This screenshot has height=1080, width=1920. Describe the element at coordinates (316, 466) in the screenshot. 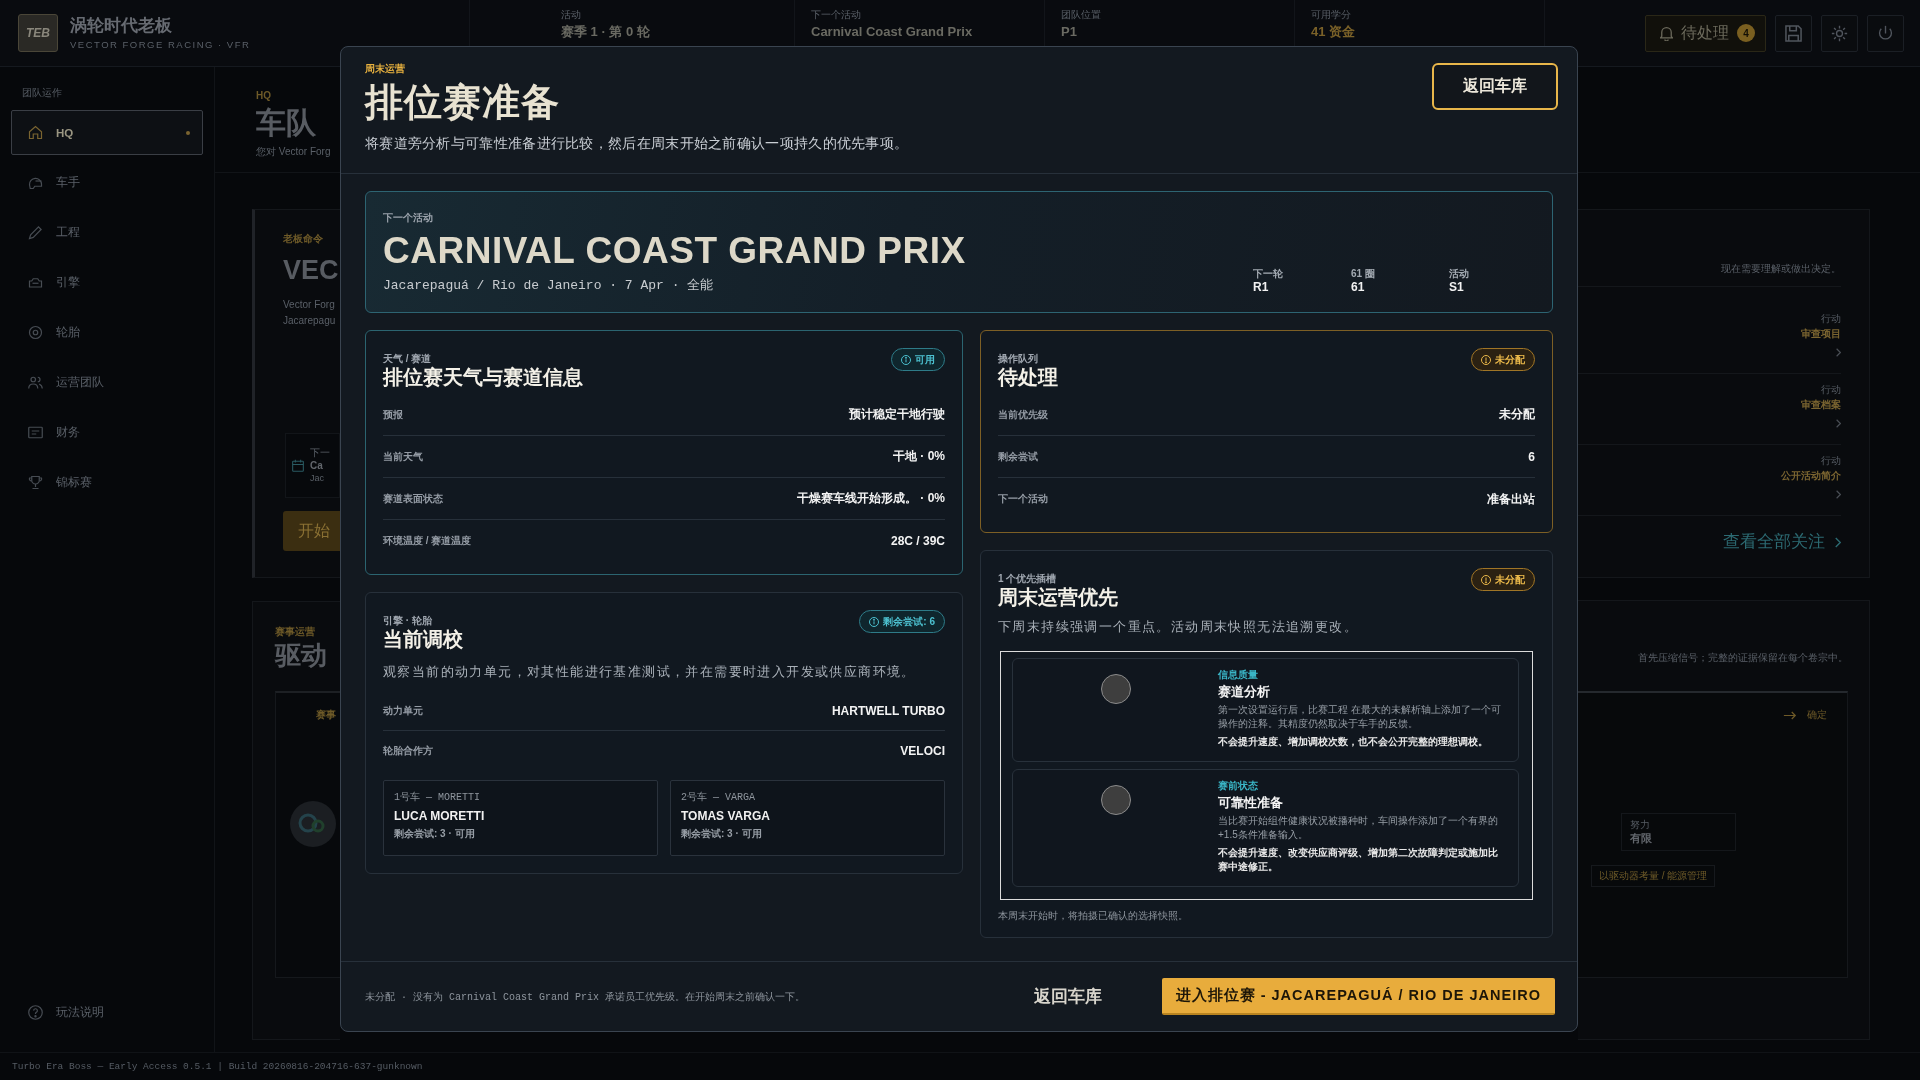

I see `event-name: Ca` at that location.